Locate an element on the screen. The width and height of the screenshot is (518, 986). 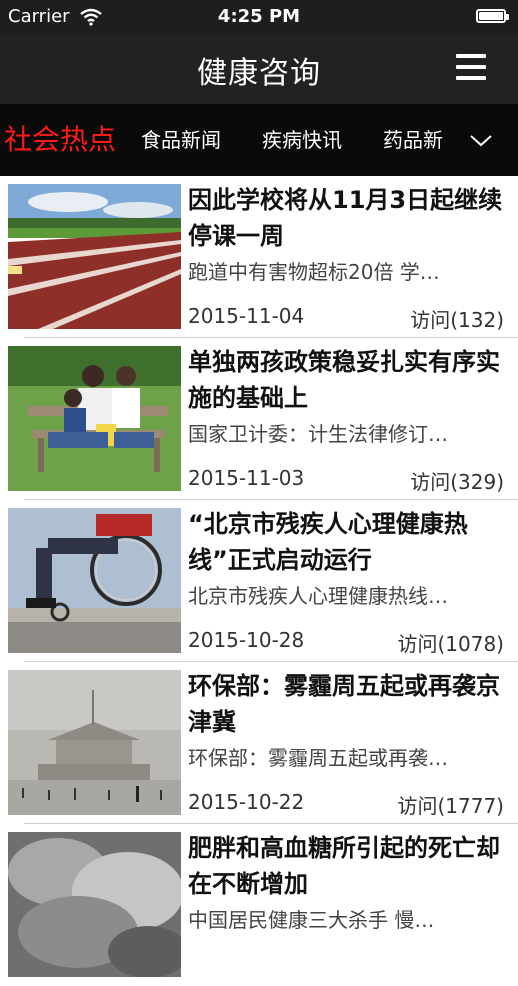
article-view-count: 访问(1777) is located at coordinates (450, 806).